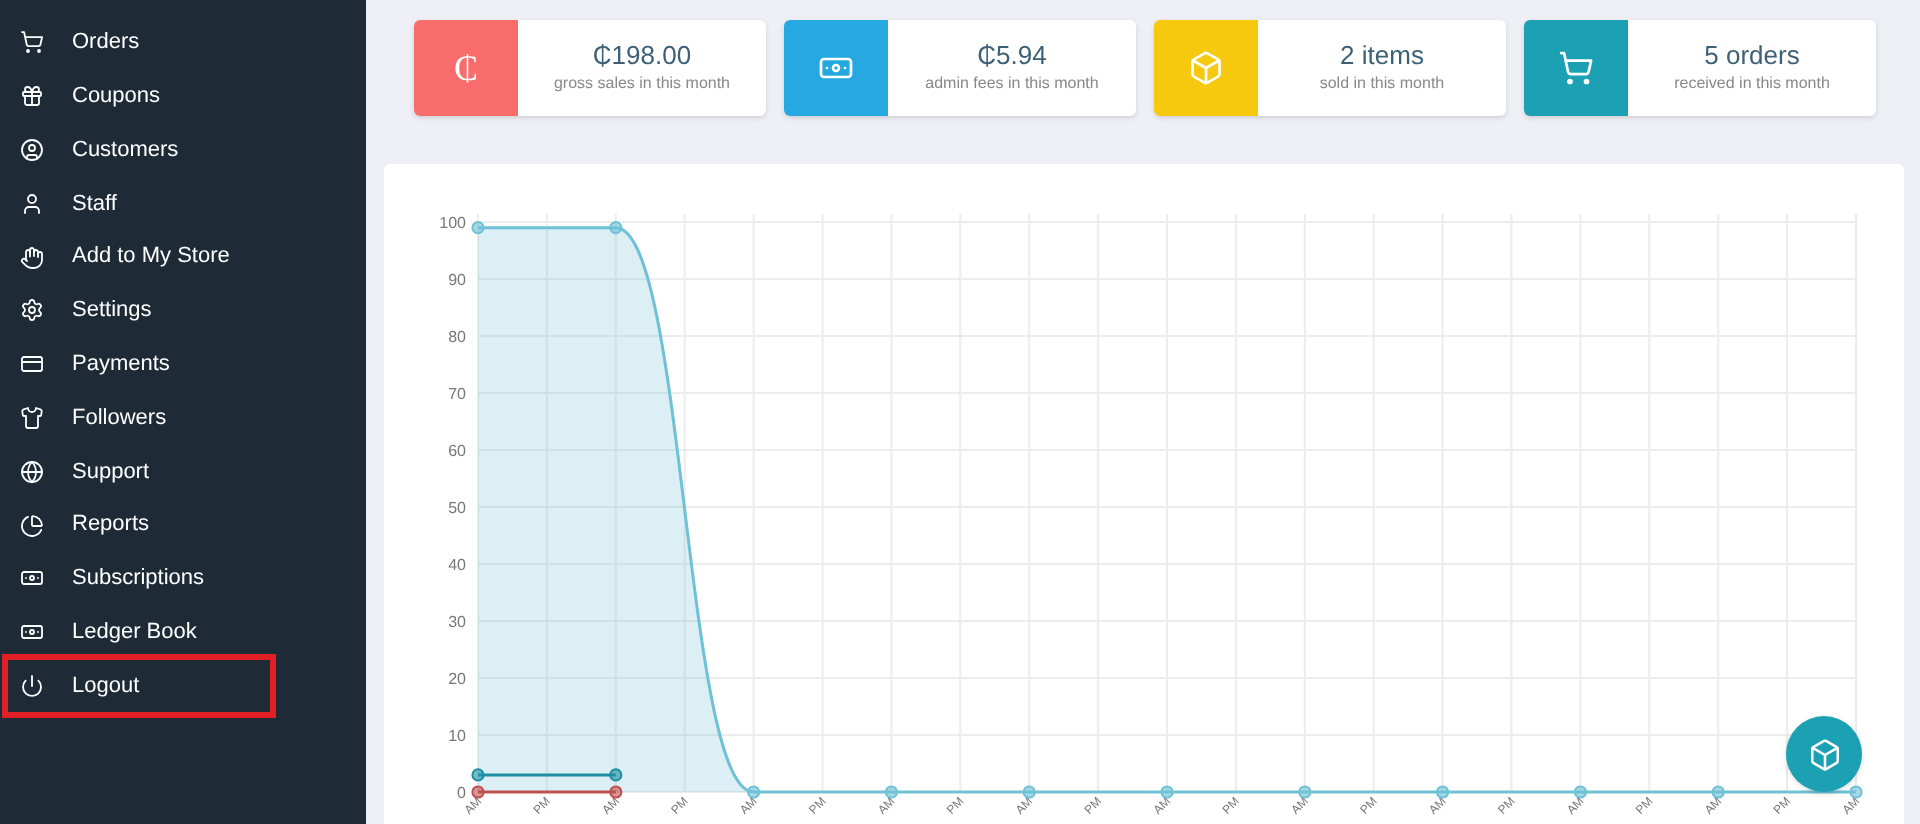 This screenshot has width=1920, height=824. Describe the element at coordinates (139, 96) in the screenshot. I see `sidebar-item: Coupons` at that location.